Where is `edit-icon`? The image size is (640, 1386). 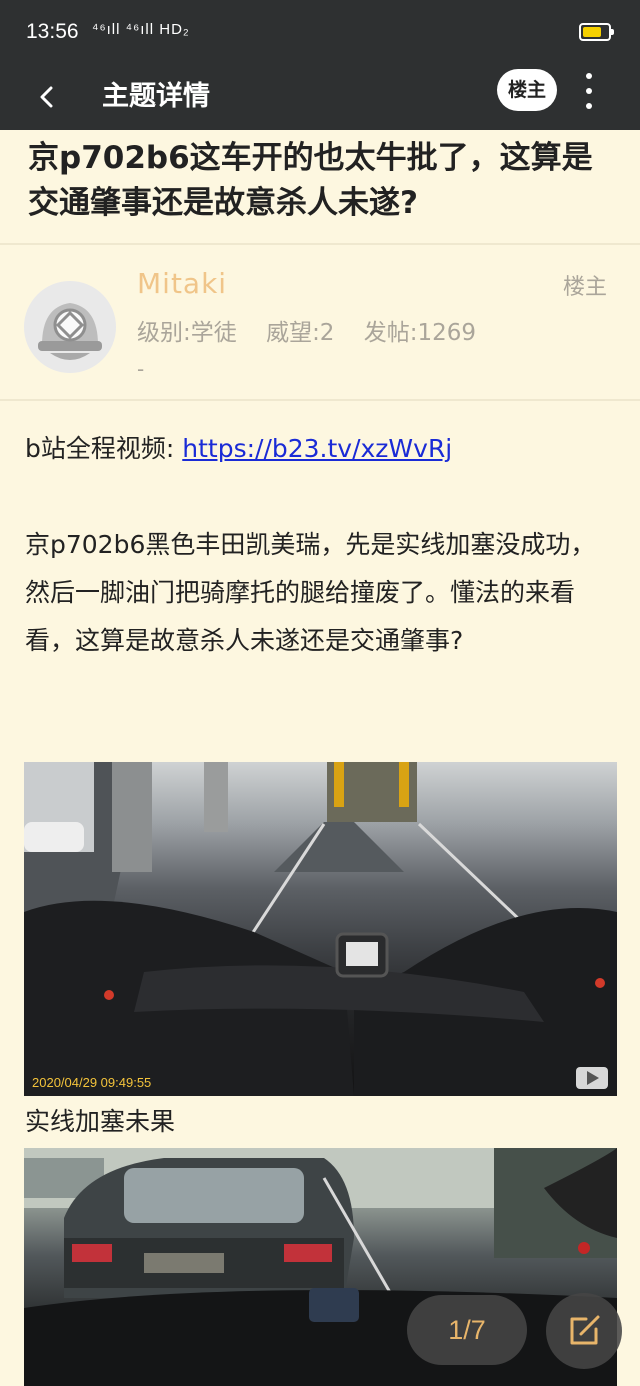
edit-icon is located at coordinates (585, 1330).